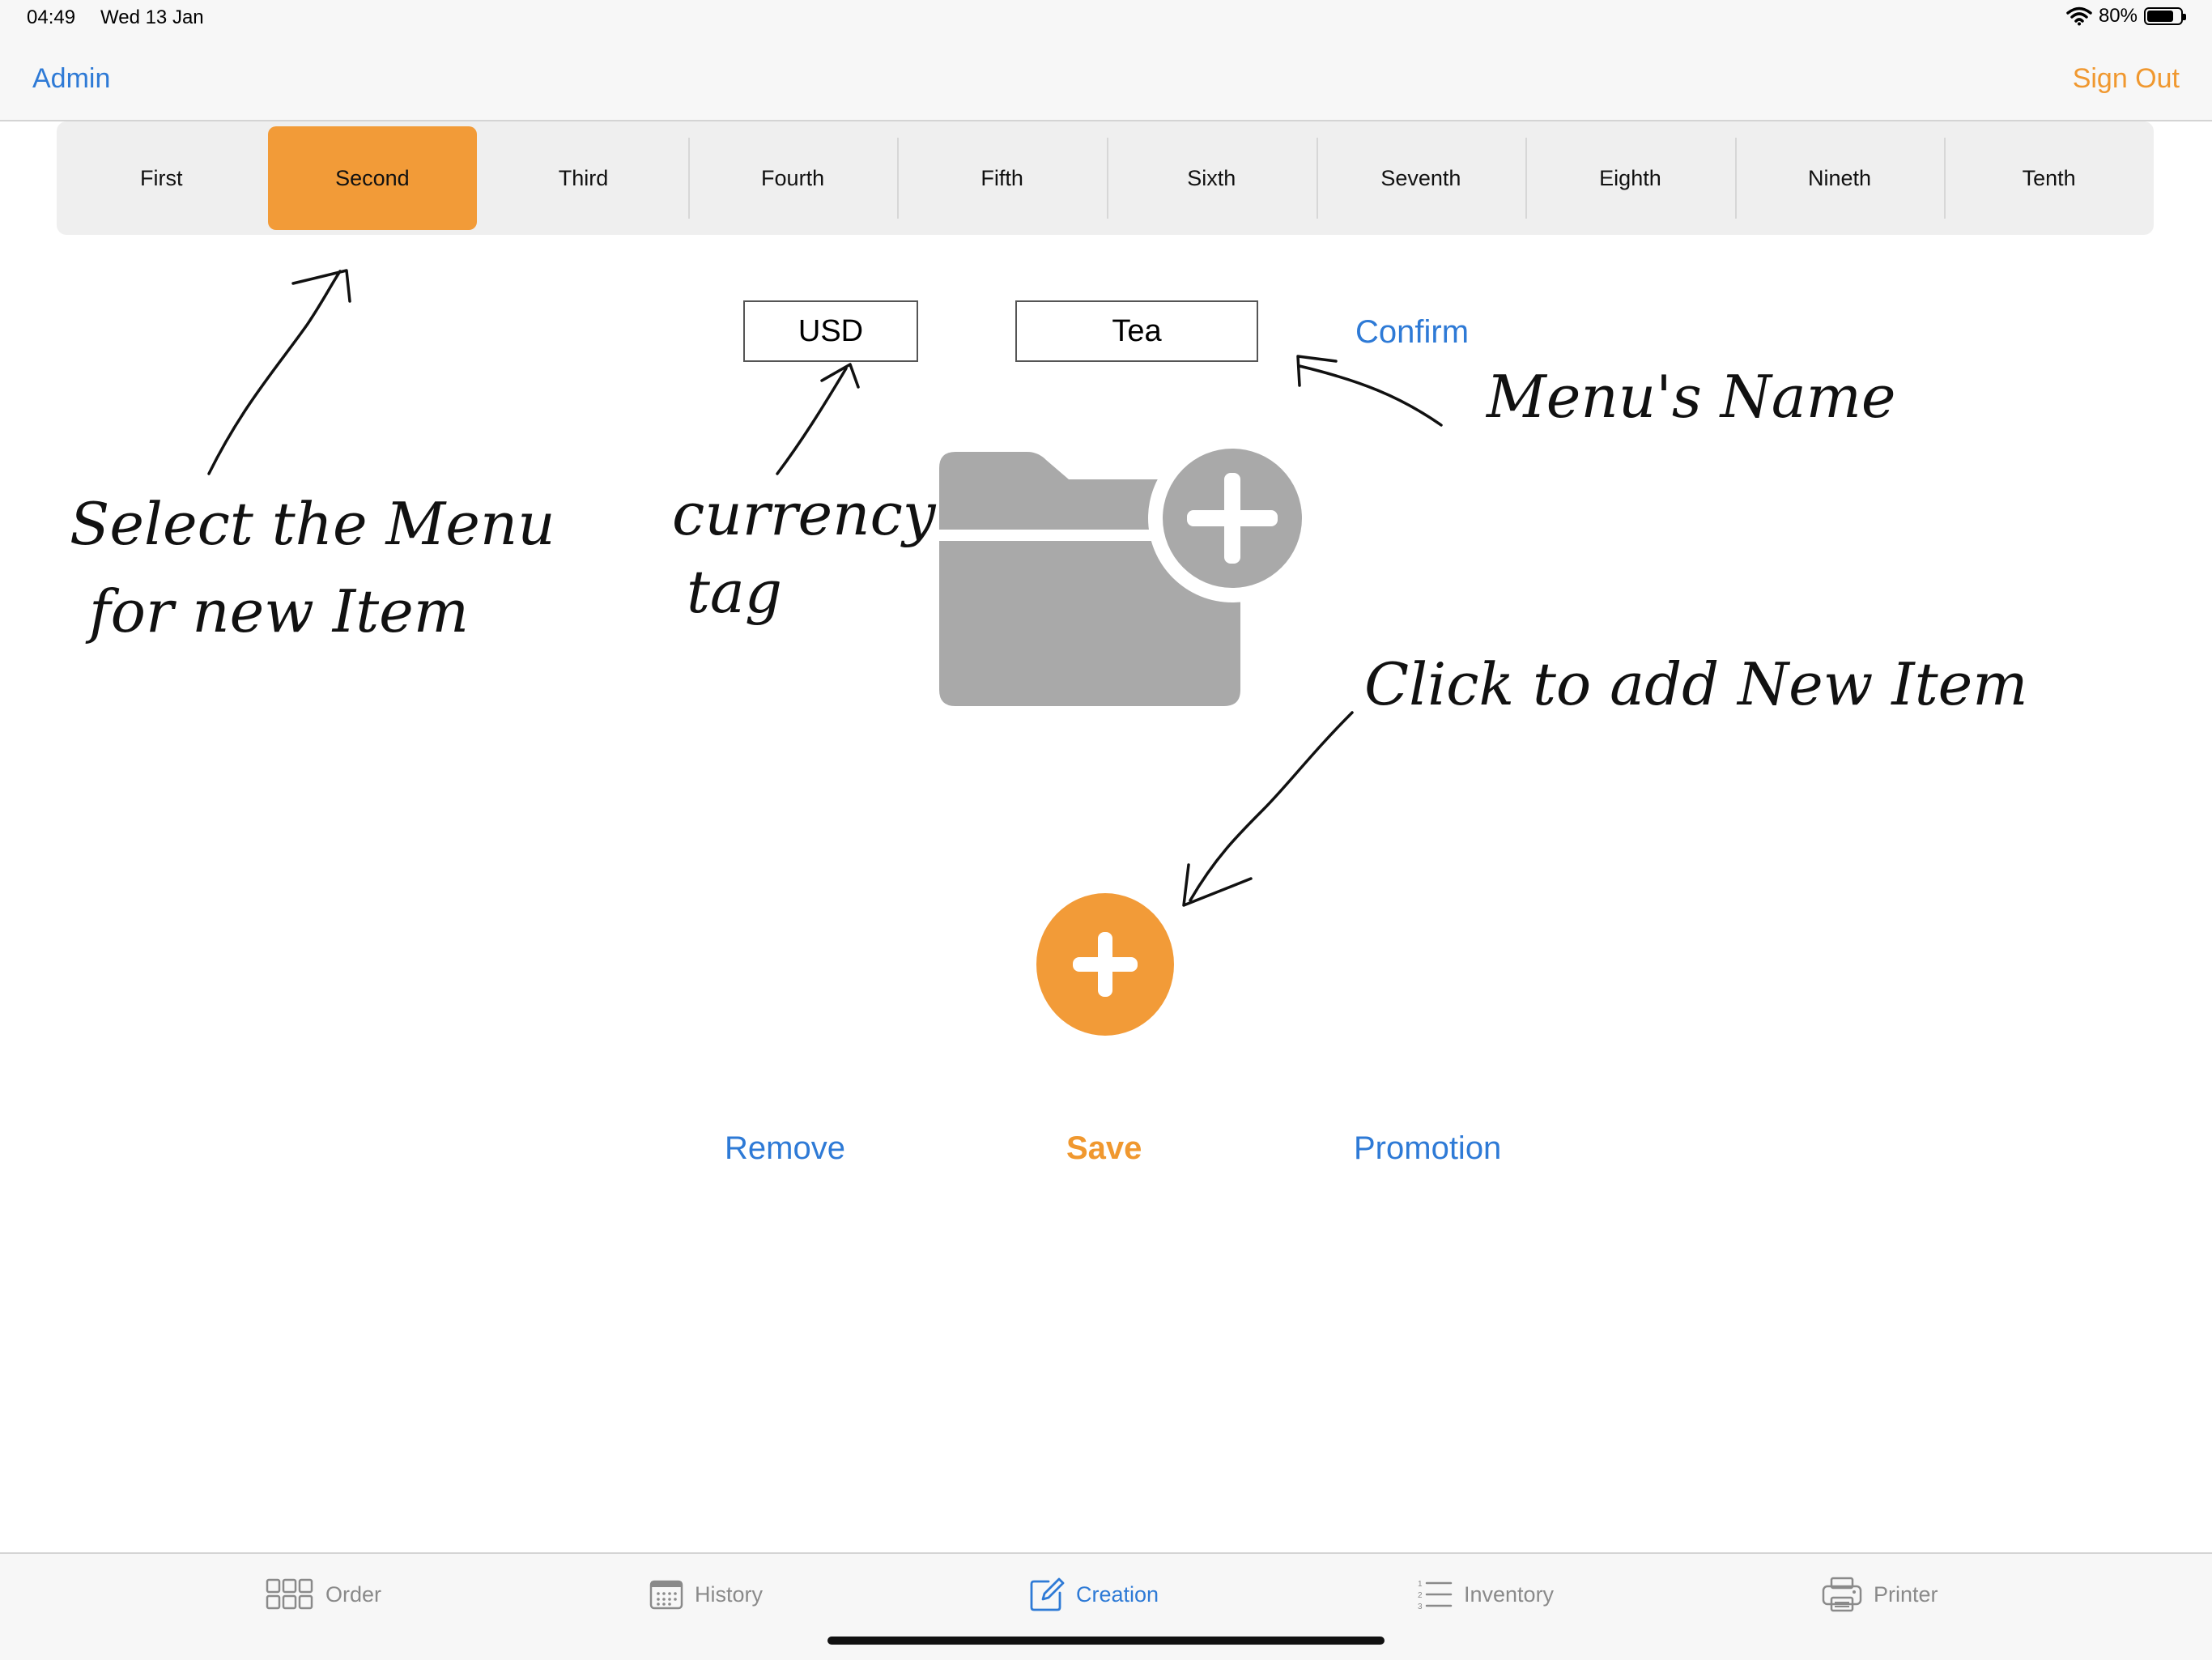  Describe the element at coordinates (1436, 1596) in the screenshot. I see `list-icon: 1 2 3` at that location.